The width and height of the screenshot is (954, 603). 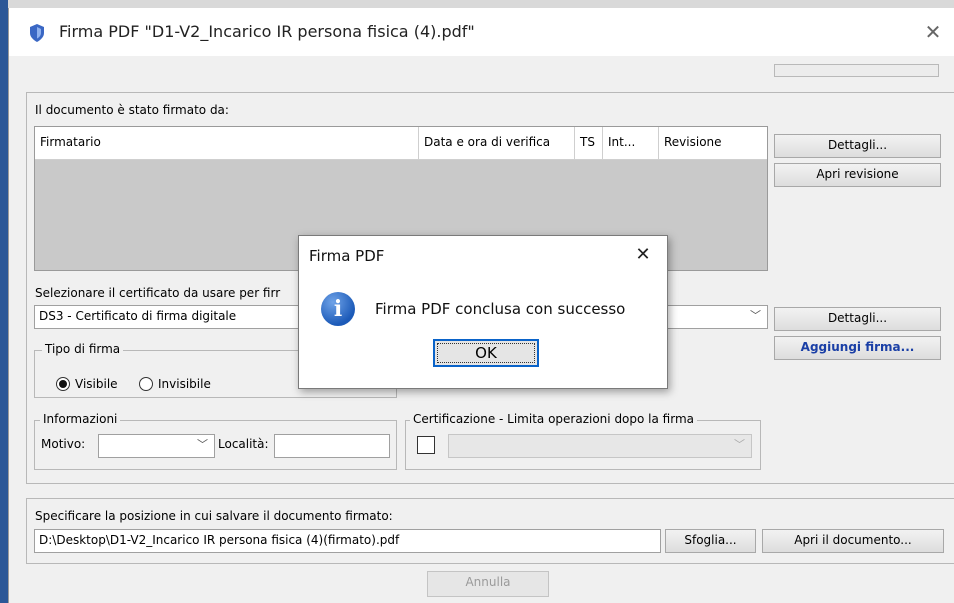 What do you see at coordinates (500, 309) in the screenshot?
I see `dialog-message: Firma PDF conclusa con successo` at bounding box center [500, 309].